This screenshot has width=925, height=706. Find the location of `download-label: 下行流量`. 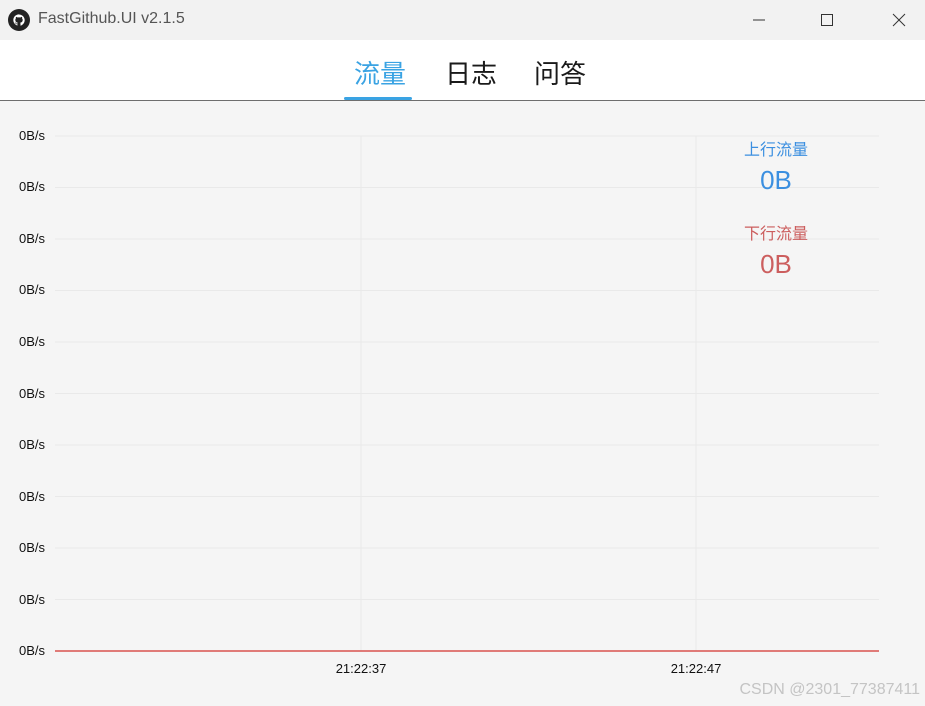

download-label: 下行流量 is located at coordinates (775, 233).